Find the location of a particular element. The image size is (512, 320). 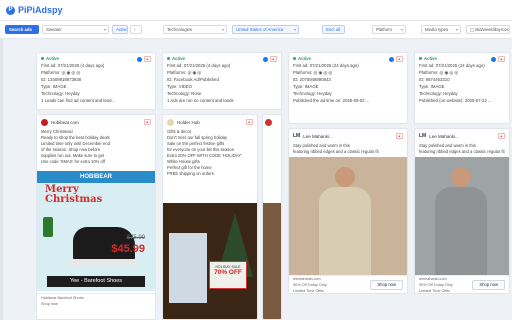

media-label: Media types is located at coordinates (437, 29).